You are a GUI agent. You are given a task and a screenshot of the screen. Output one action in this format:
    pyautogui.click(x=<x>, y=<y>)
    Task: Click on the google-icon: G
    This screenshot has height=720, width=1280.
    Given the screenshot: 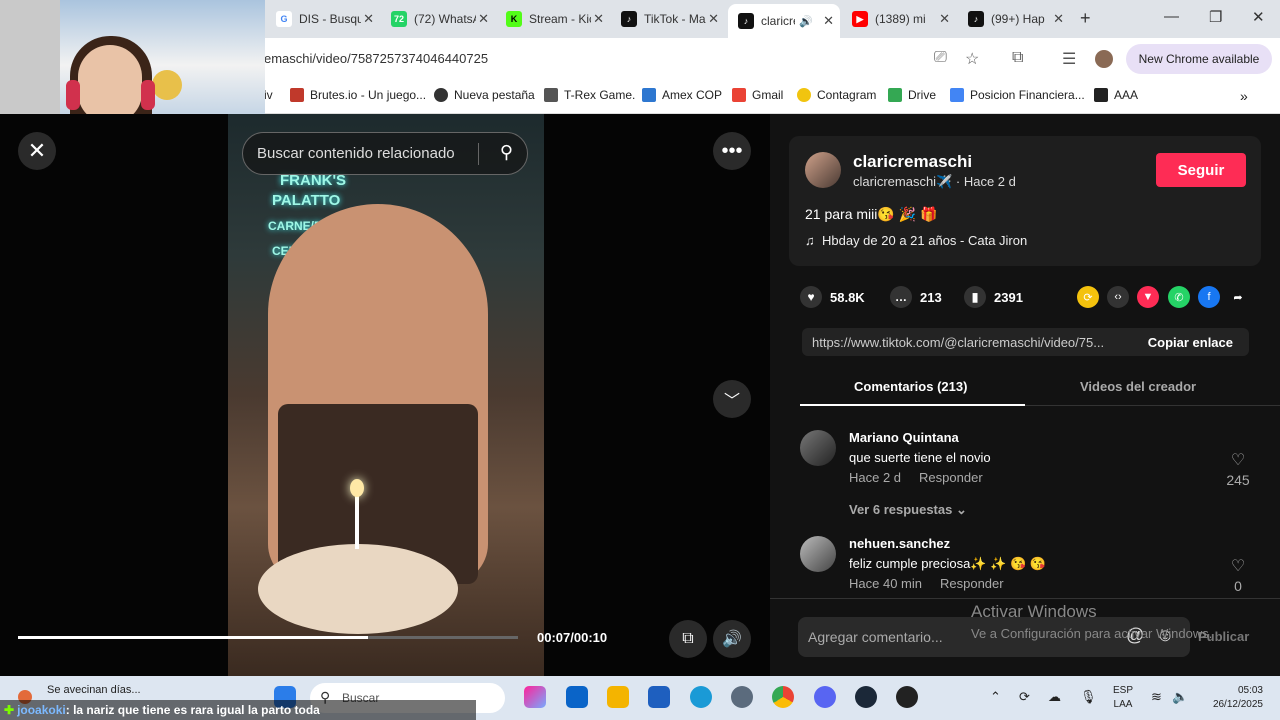 What is the action you would take?
    pyautogui.click(x=284, y=19)
    